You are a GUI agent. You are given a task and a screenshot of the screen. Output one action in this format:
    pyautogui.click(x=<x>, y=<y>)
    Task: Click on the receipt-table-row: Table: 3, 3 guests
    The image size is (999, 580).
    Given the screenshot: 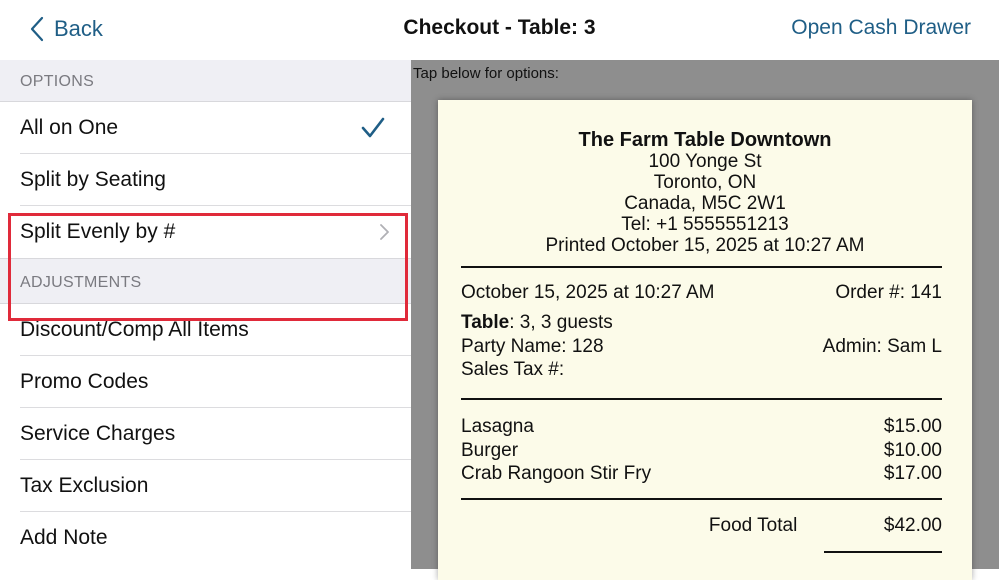 What is the action you would take?
    pyautogui.click(x=701, y=323)
    